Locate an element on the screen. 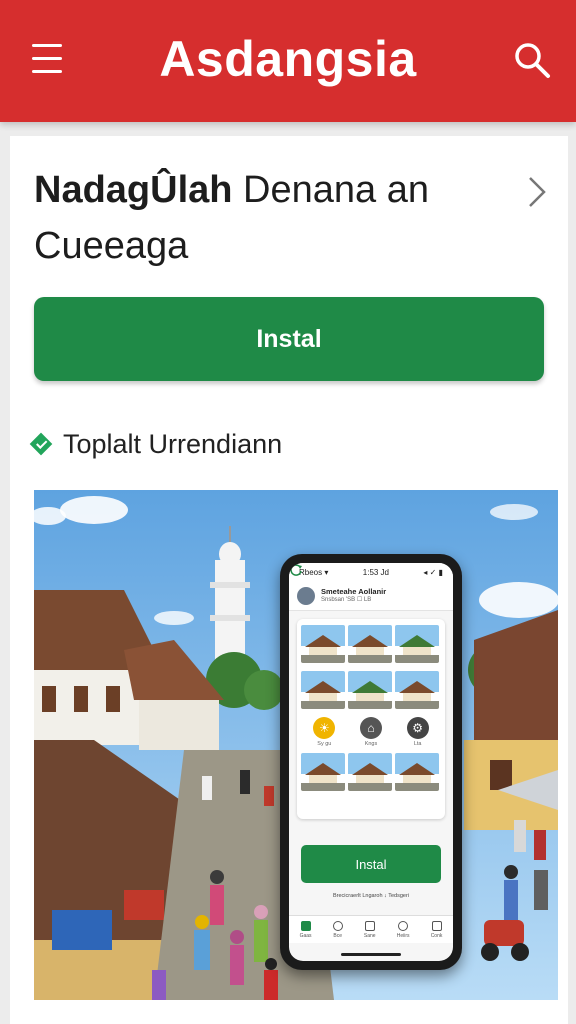 This screenshot has width=576, height=1024. category-item: ⌂ Kngs is located at coordinates (371, 732).